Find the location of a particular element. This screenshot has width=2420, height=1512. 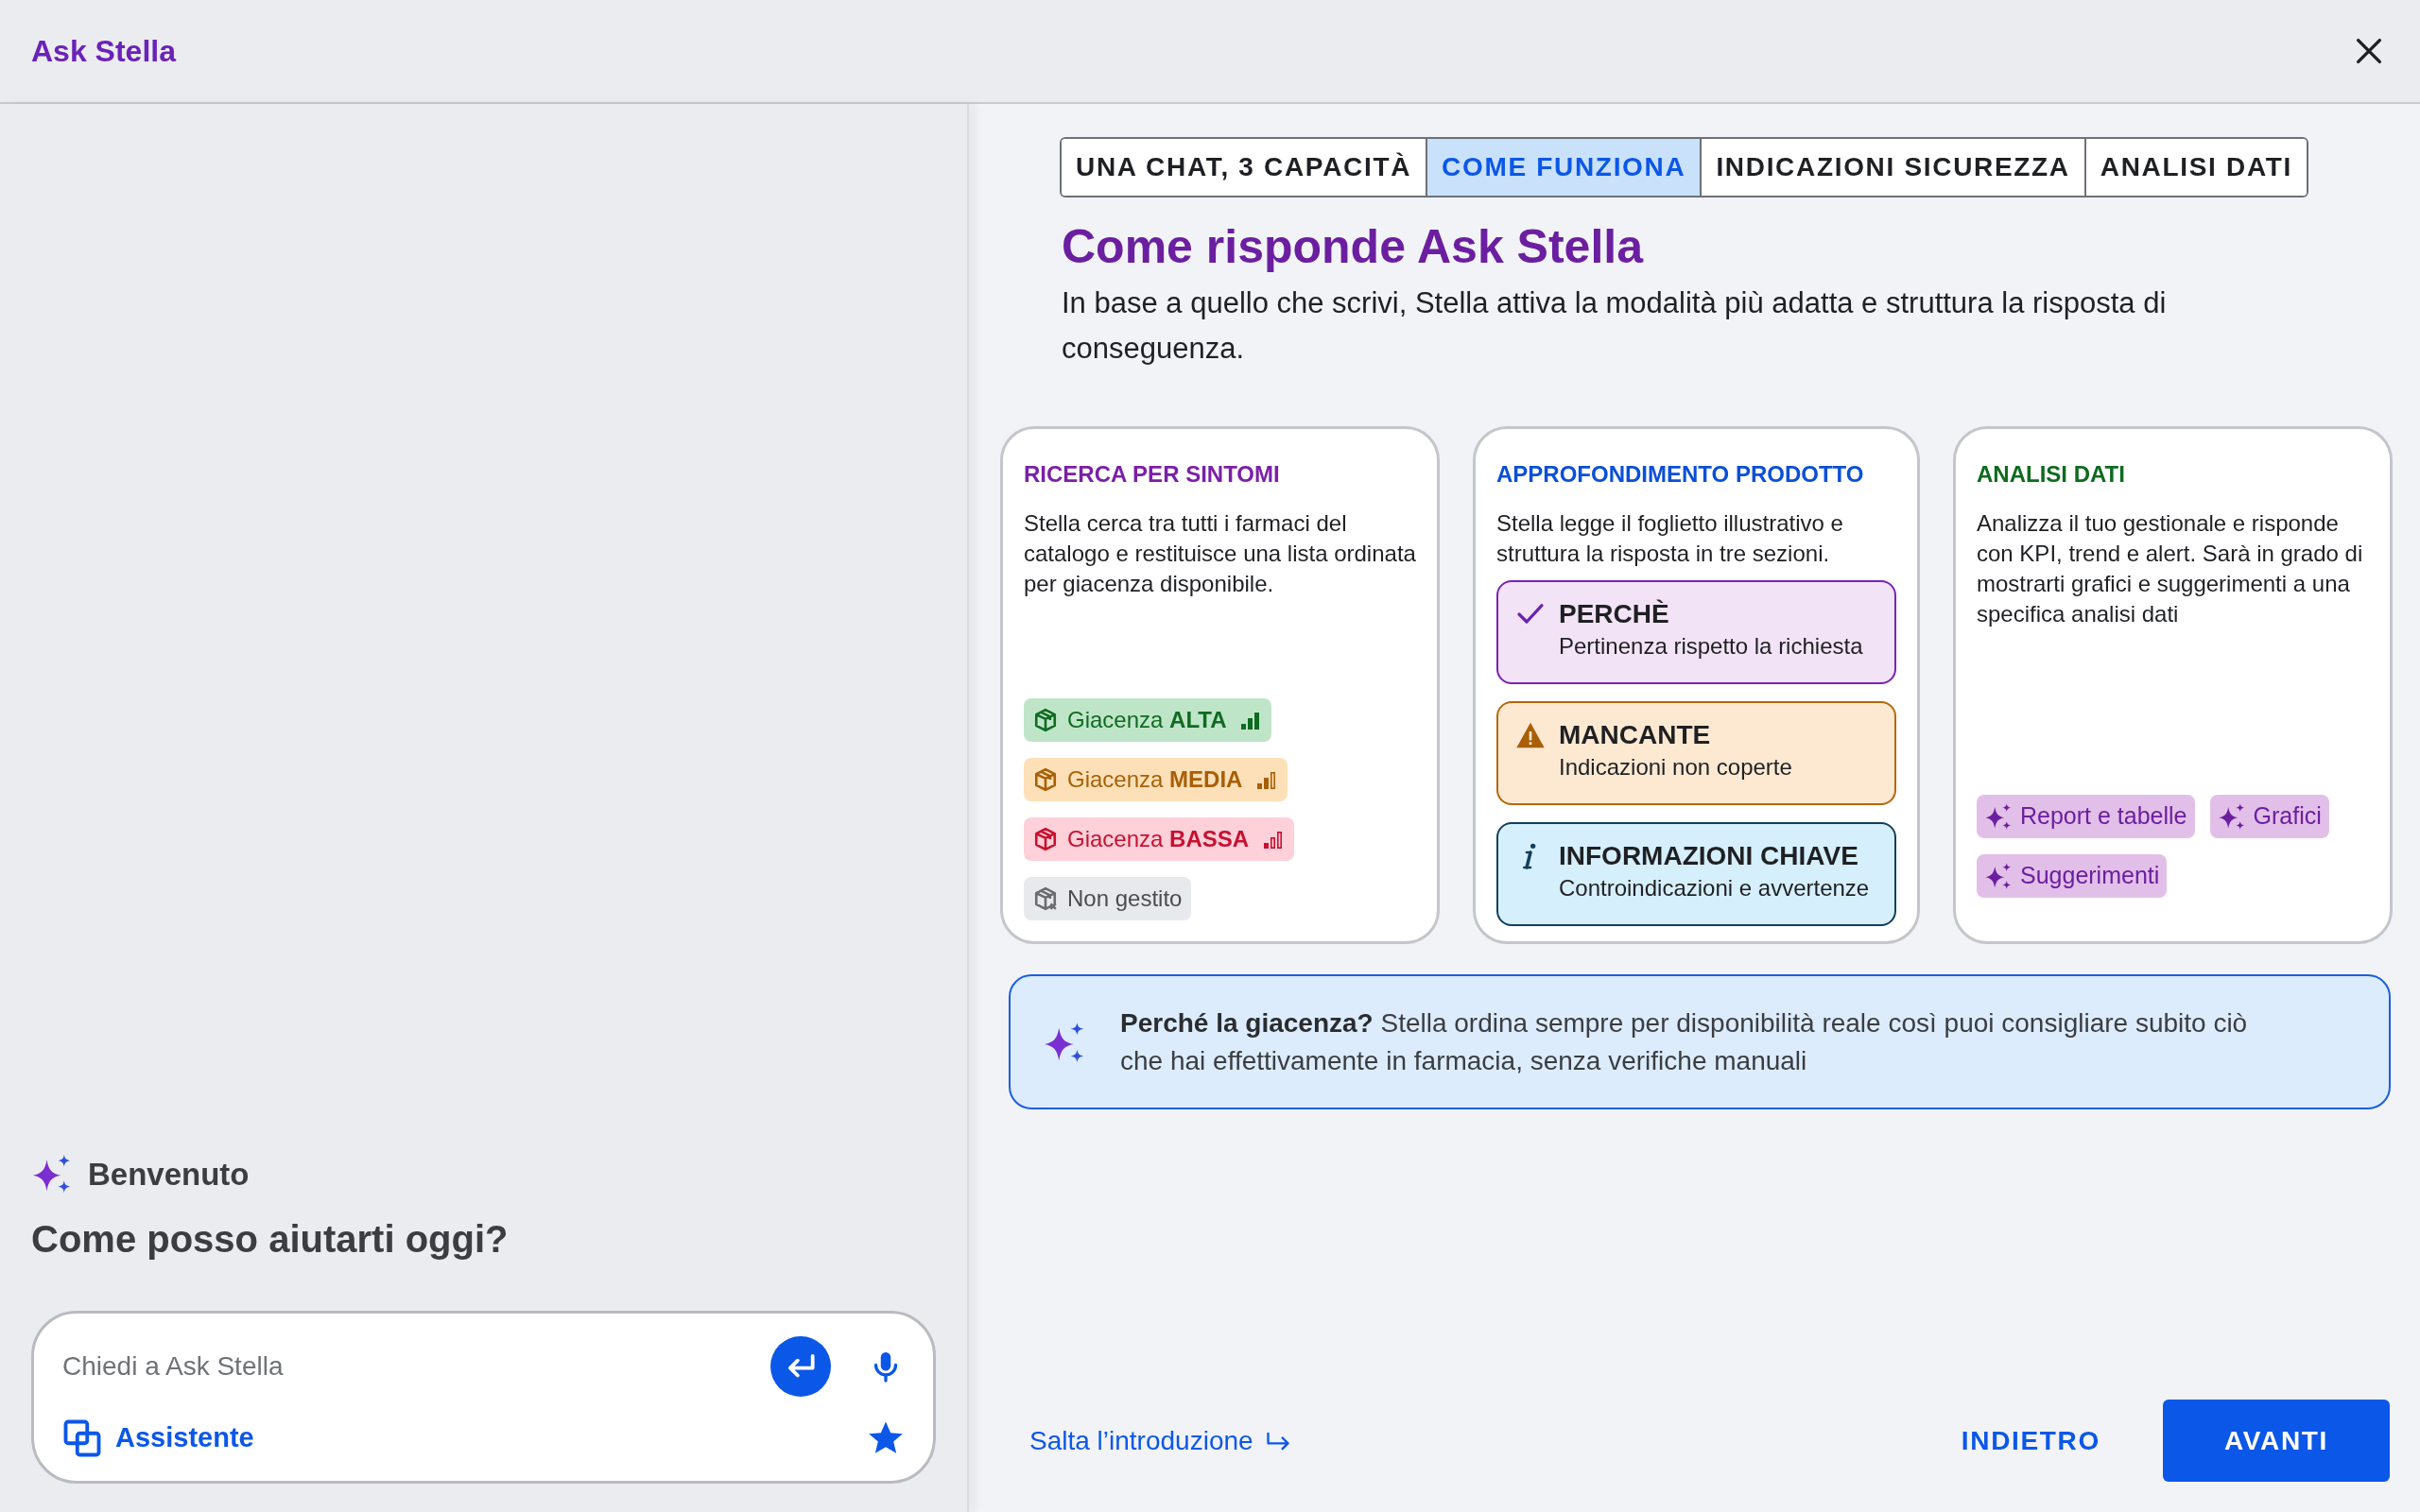

prompt-heading: Come posso aiutarti oggi? is located at coordinates (270, 1239).